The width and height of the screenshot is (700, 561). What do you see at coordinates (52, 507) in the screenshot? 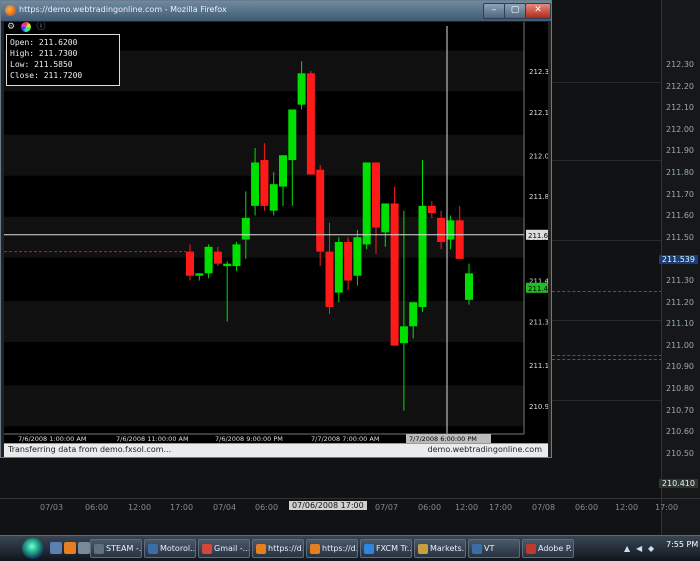
I see `background-time-tick: 07/03` at bounding box center [52, 507].